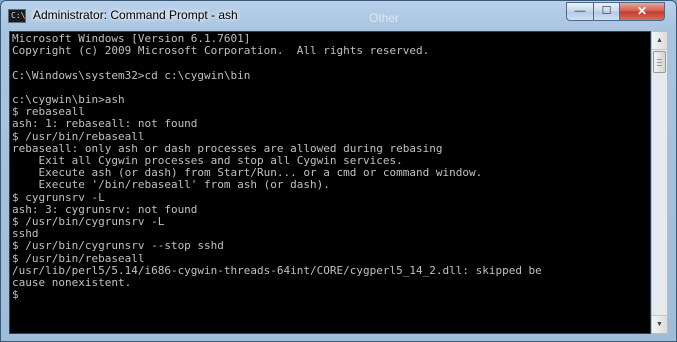  I want to click on console-line: ash: 3: cygrunsrv: not found, so click(105, 209).